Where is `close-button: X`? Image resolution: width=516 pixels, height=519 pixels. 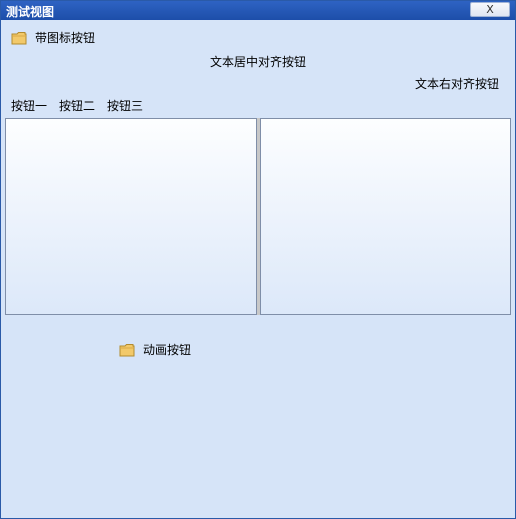 close-button: X is located at coordinates (490, 9).